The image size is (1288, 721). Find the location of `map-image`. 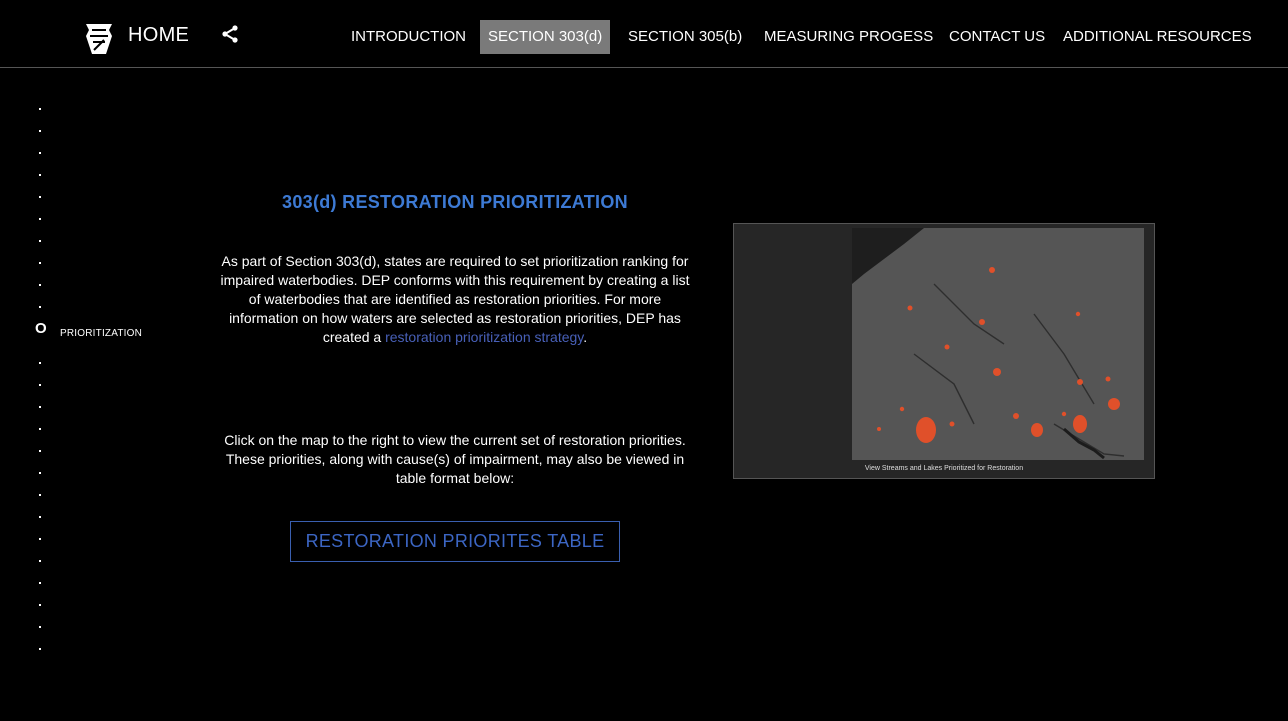

map-image is located at coordinates (944, 351).